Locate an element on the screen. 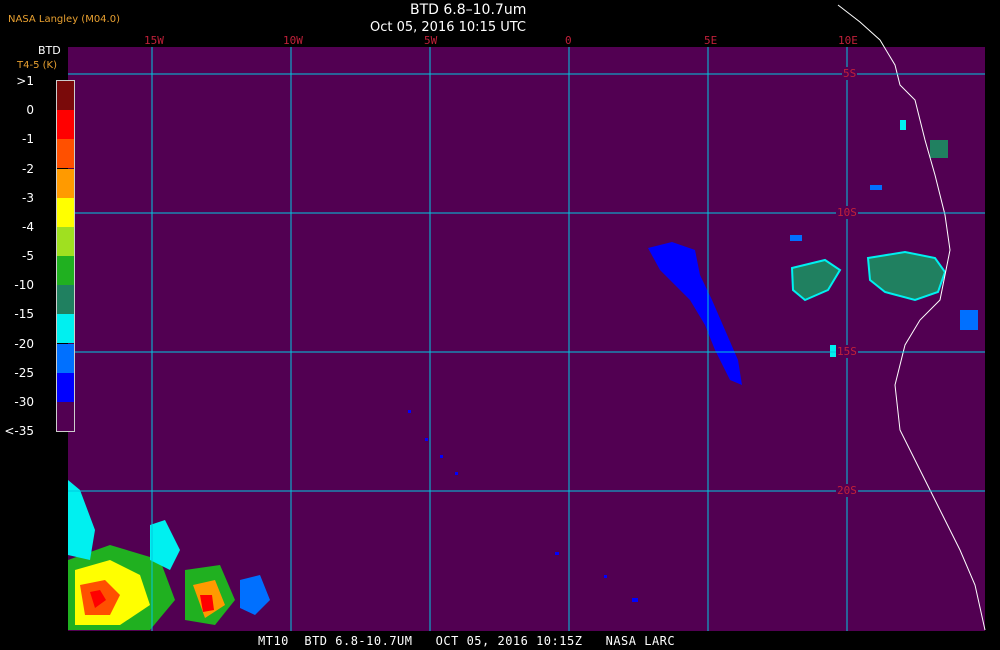  lon-label-10w: 10W is located at coordinates (293, 40).